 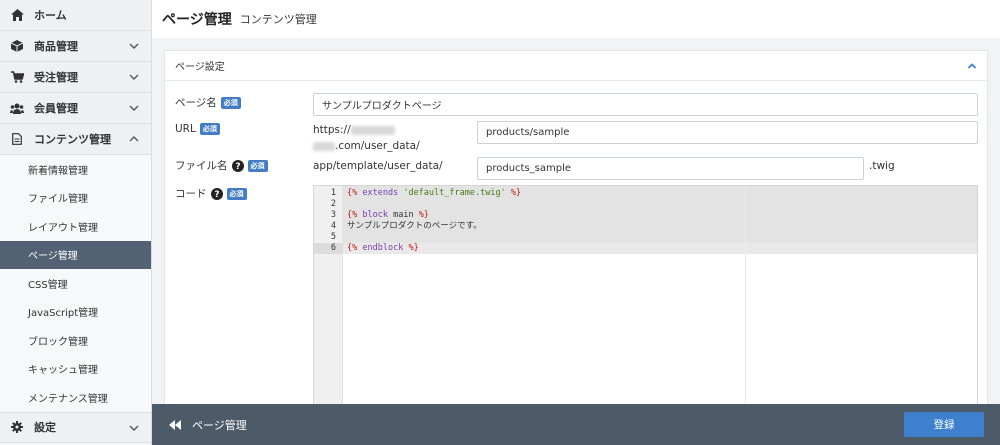 What do you see at coordinates (377, 146) in the screenshot?
I see `url-prefix-path-text: .com/user_data/` at bounding box center [377, 146].